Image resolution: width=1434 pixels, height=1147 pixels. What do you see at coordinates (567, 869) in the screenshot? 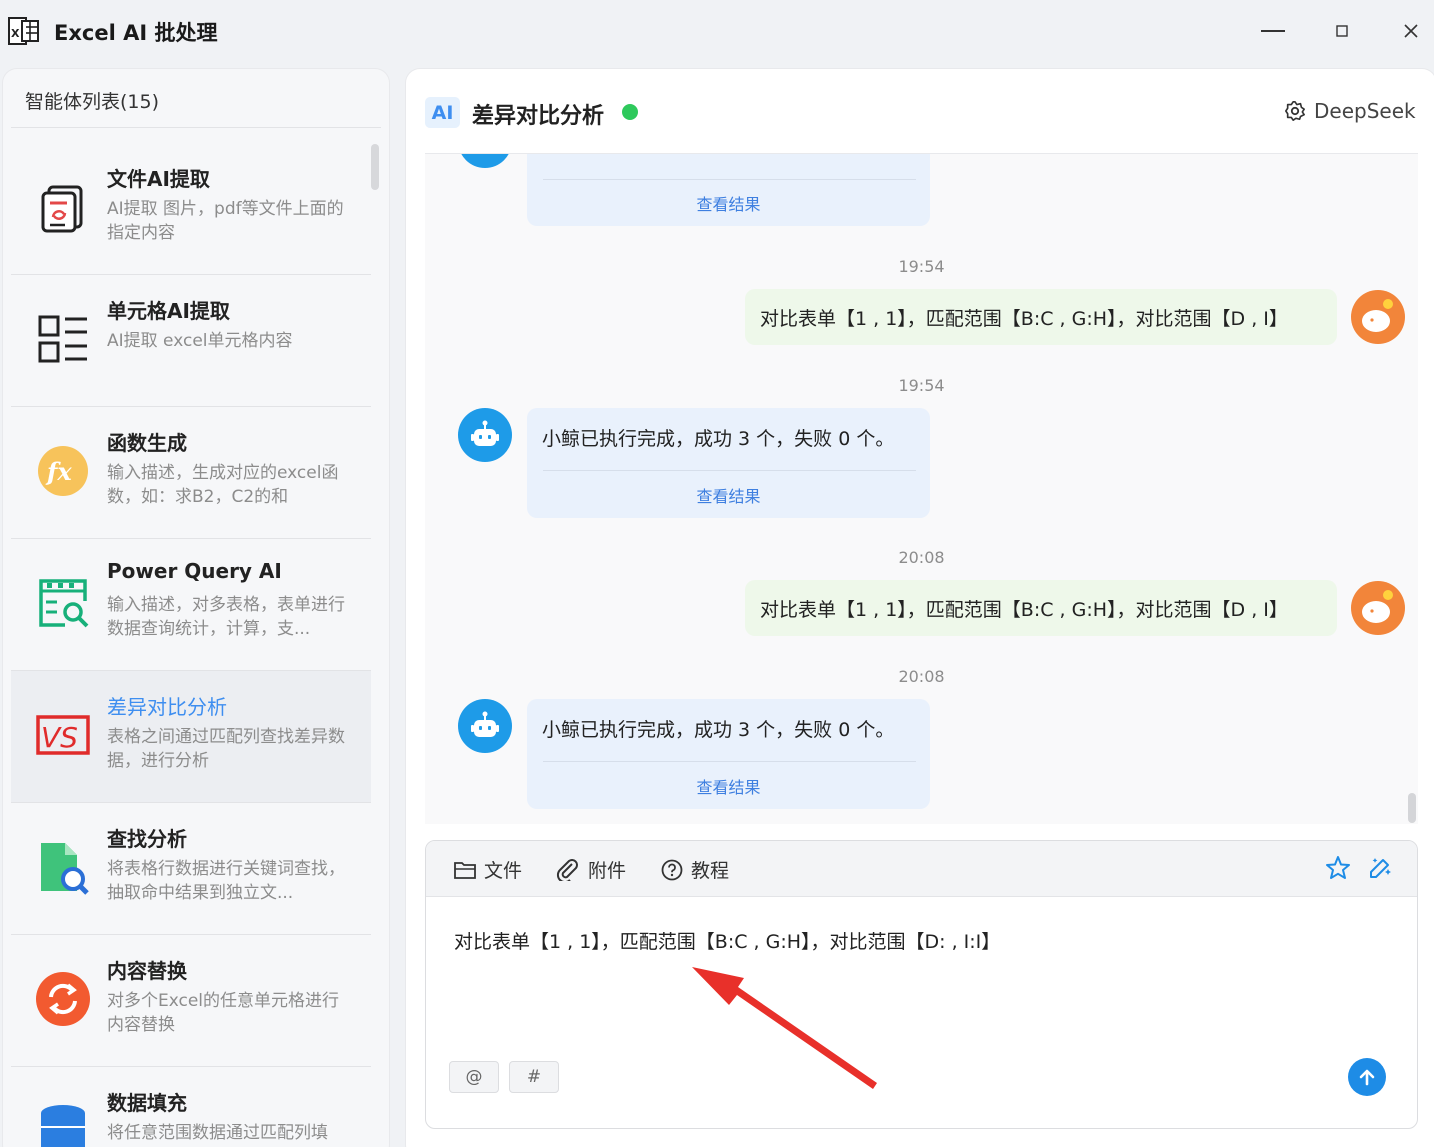
I see `paperclip-icon` at bounding box center [567, 869].